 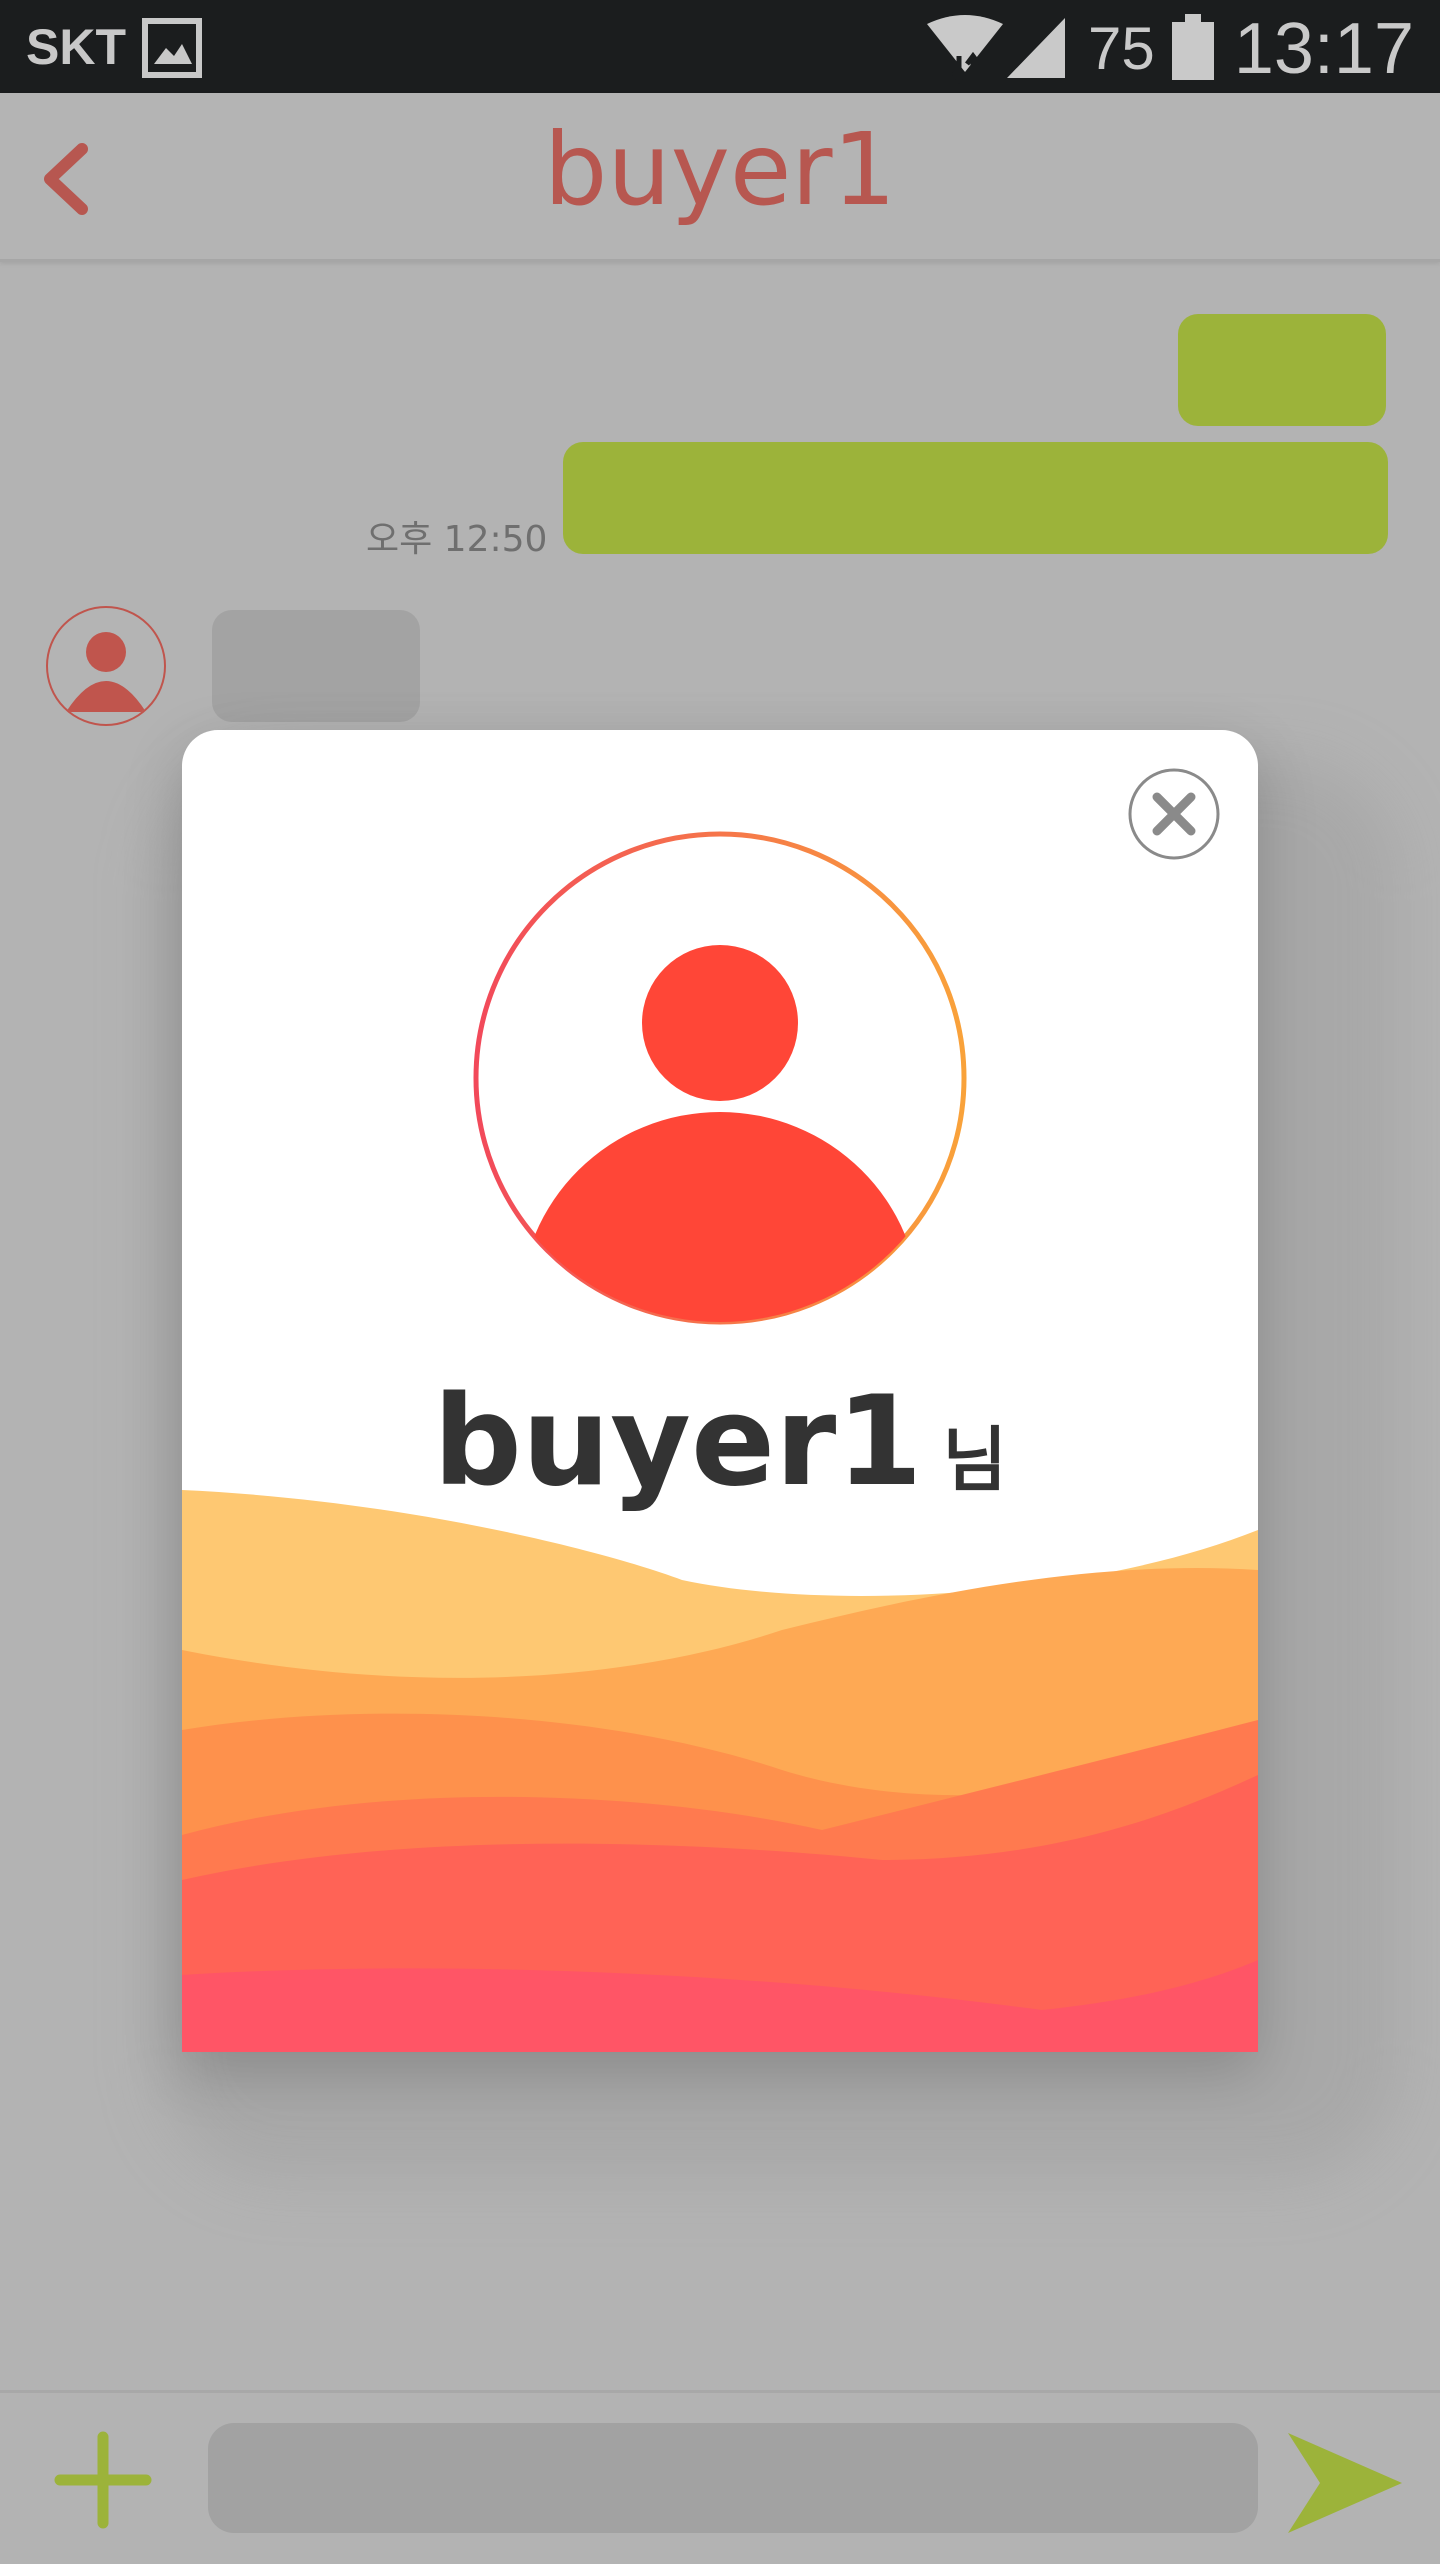 I want to click on chat-header: buyer1, so click(x=720, y=177).